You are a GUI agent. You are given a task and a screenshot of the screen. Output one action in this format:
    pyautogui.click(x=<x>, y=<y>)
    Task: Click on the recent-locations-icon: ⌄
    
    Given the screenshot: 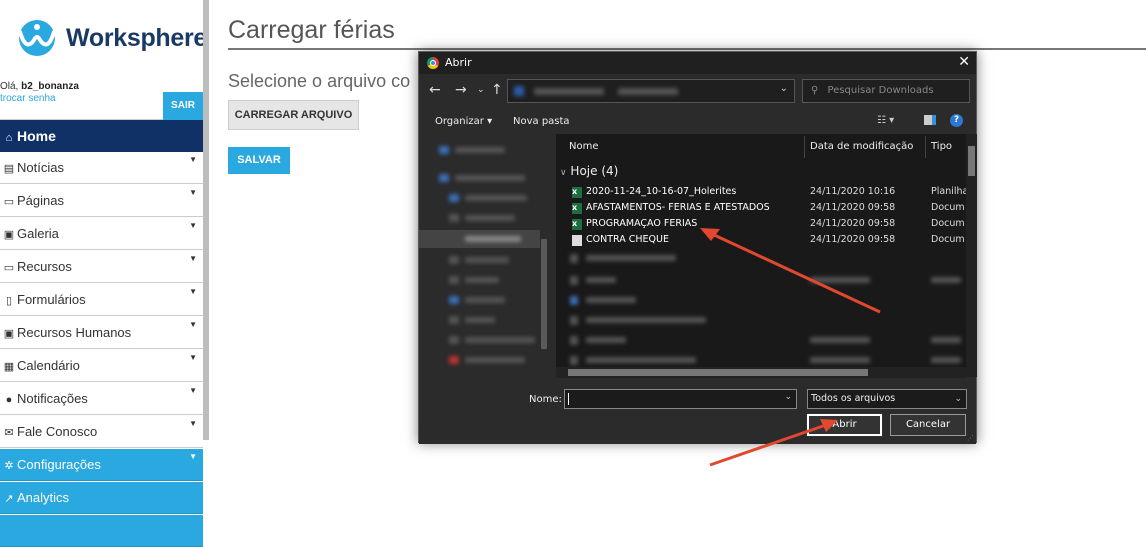 What is the action you would take?
    pyautogui.click(x=481, y=90)
    